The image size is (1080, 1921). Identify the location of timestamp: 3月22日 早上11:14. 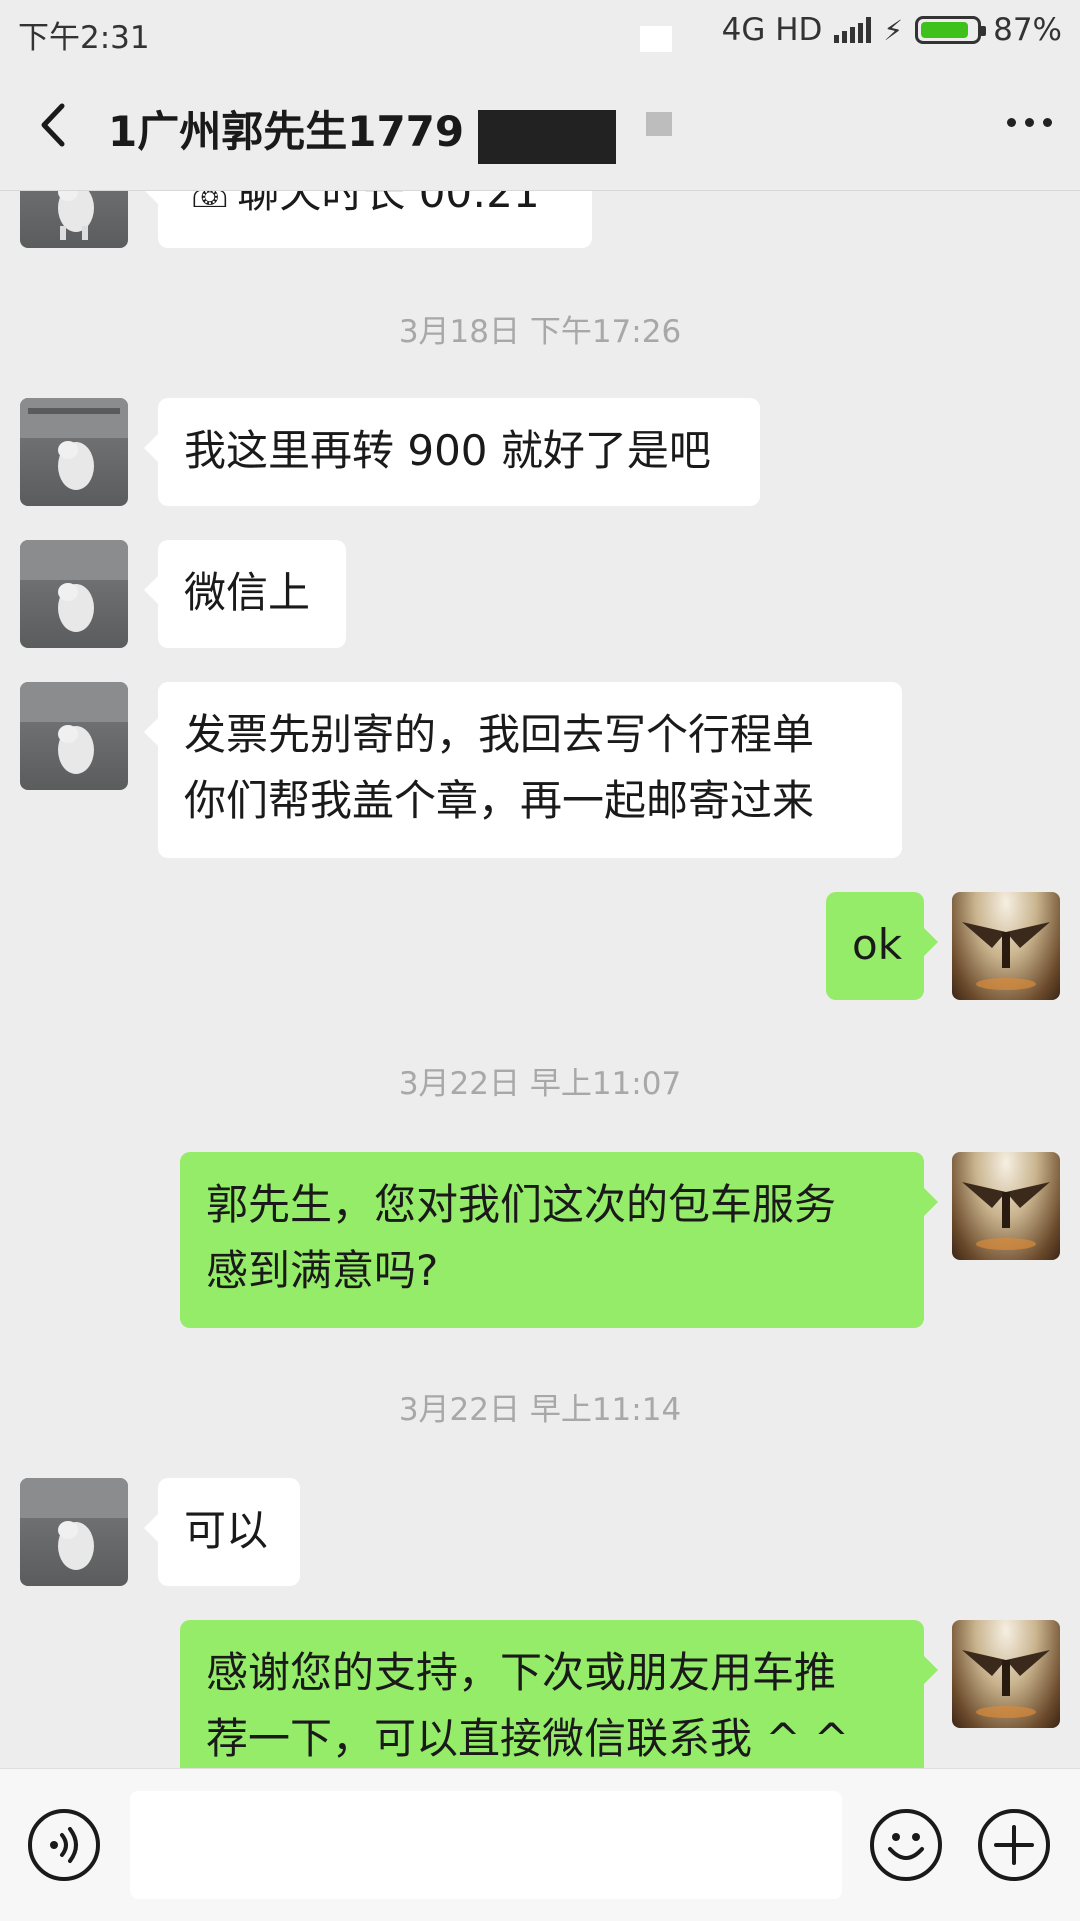
(540, 1410).